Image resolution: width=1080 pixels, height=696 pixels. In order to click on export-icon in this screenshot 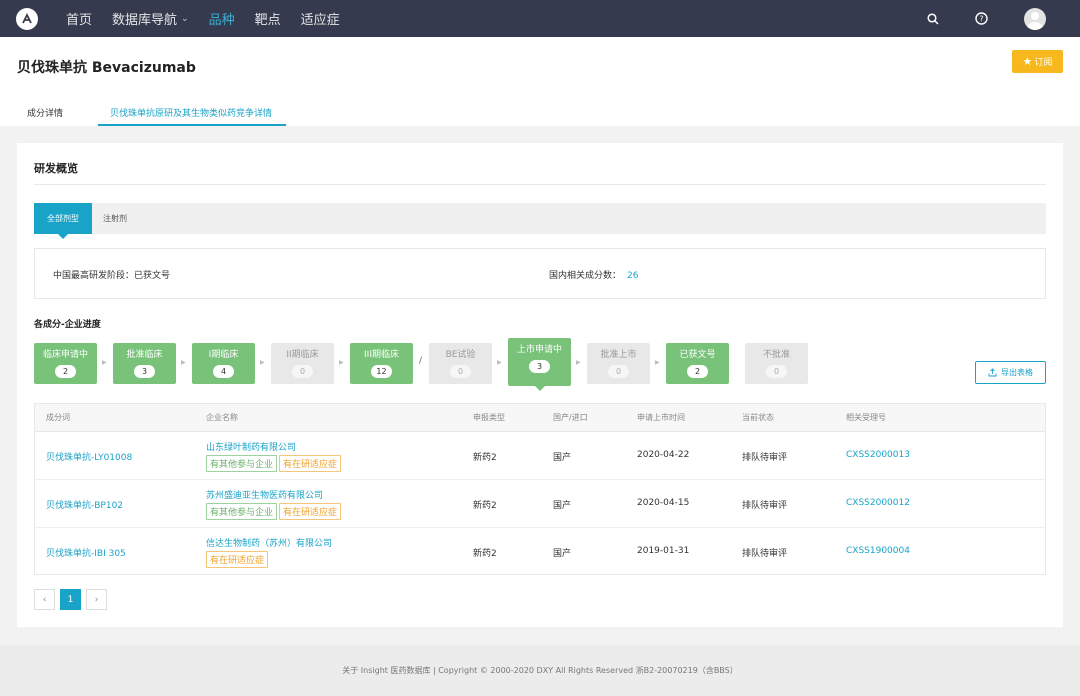, I will do `click(992, 372)`.